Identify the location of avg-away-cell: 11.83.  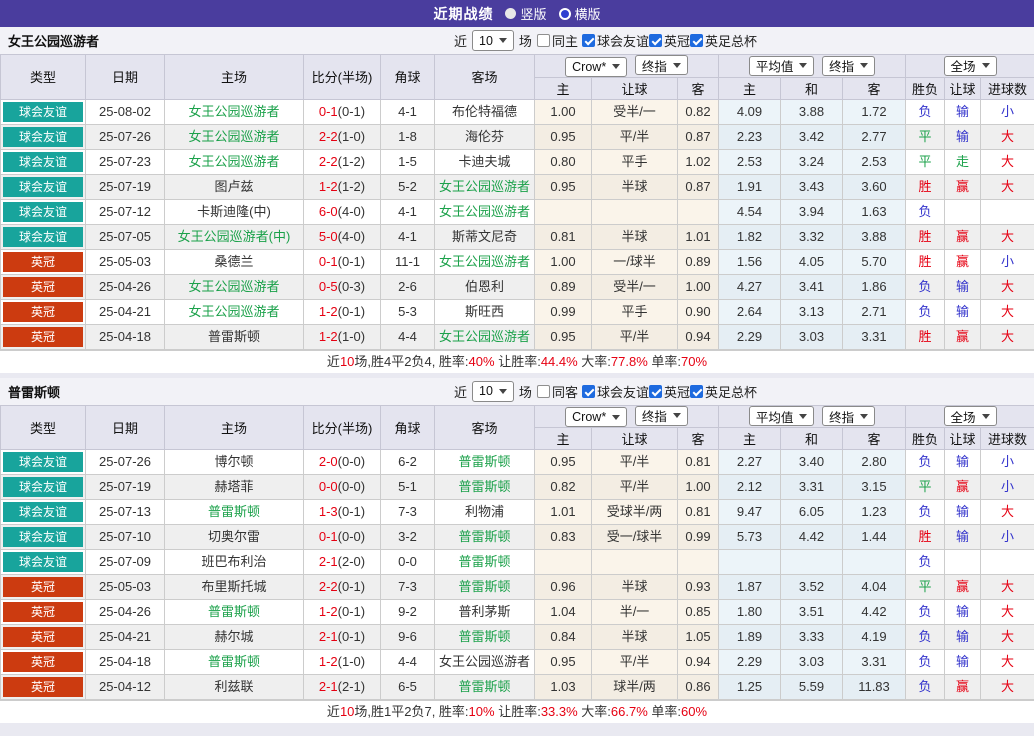
(874, 687).